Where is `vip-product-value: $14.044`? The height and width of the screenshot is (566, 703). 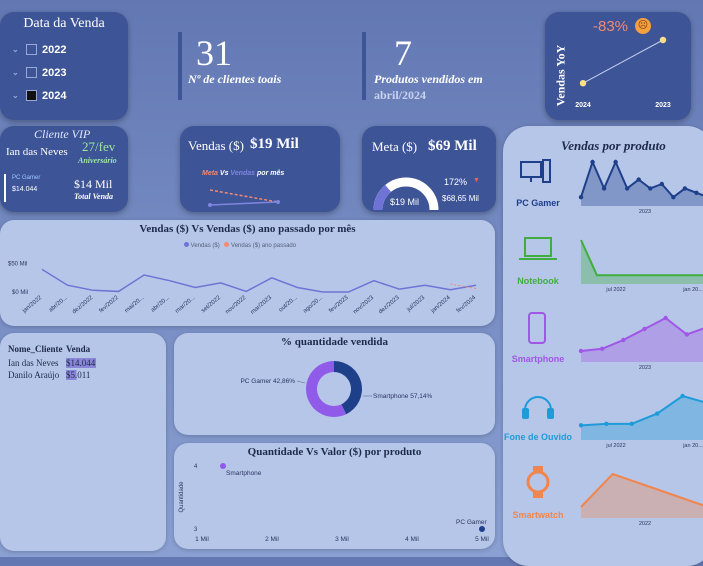
vip-product-value: $14.044 is located at coordinates (25, 189).